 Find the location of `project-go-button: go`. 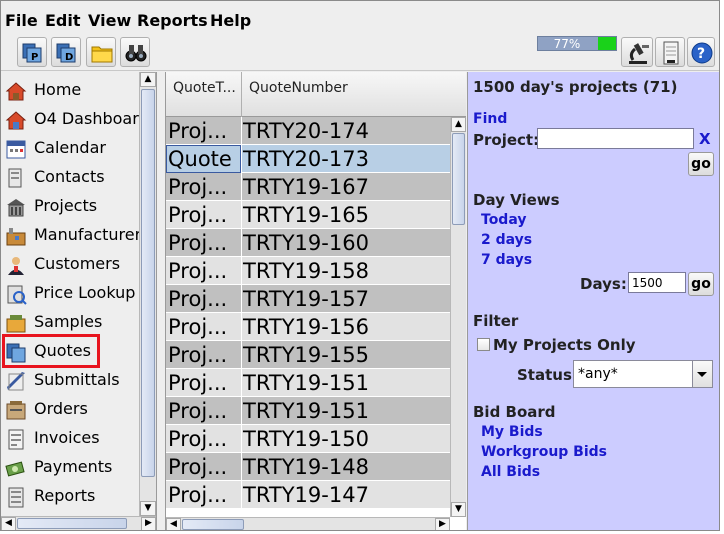

project-go-button: go is located at coordinates (701, 164).